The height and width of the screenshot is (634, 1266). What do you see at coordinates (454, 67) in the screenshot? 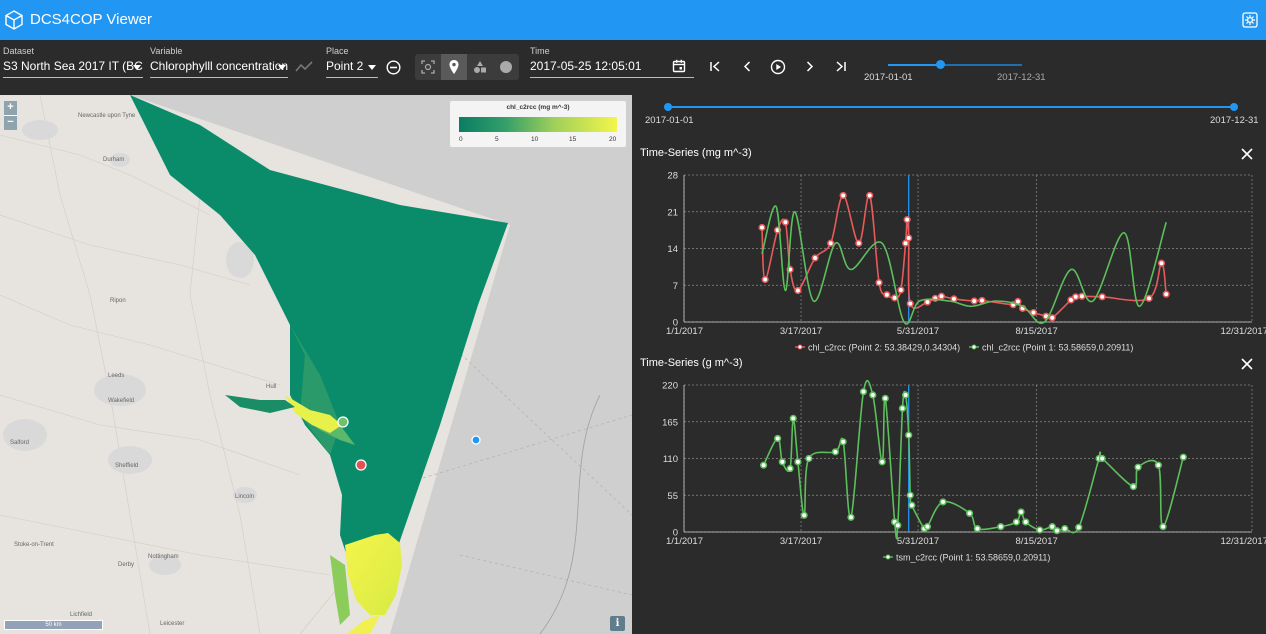
I see `map-marker-icon` at bounding box center [454, 67].